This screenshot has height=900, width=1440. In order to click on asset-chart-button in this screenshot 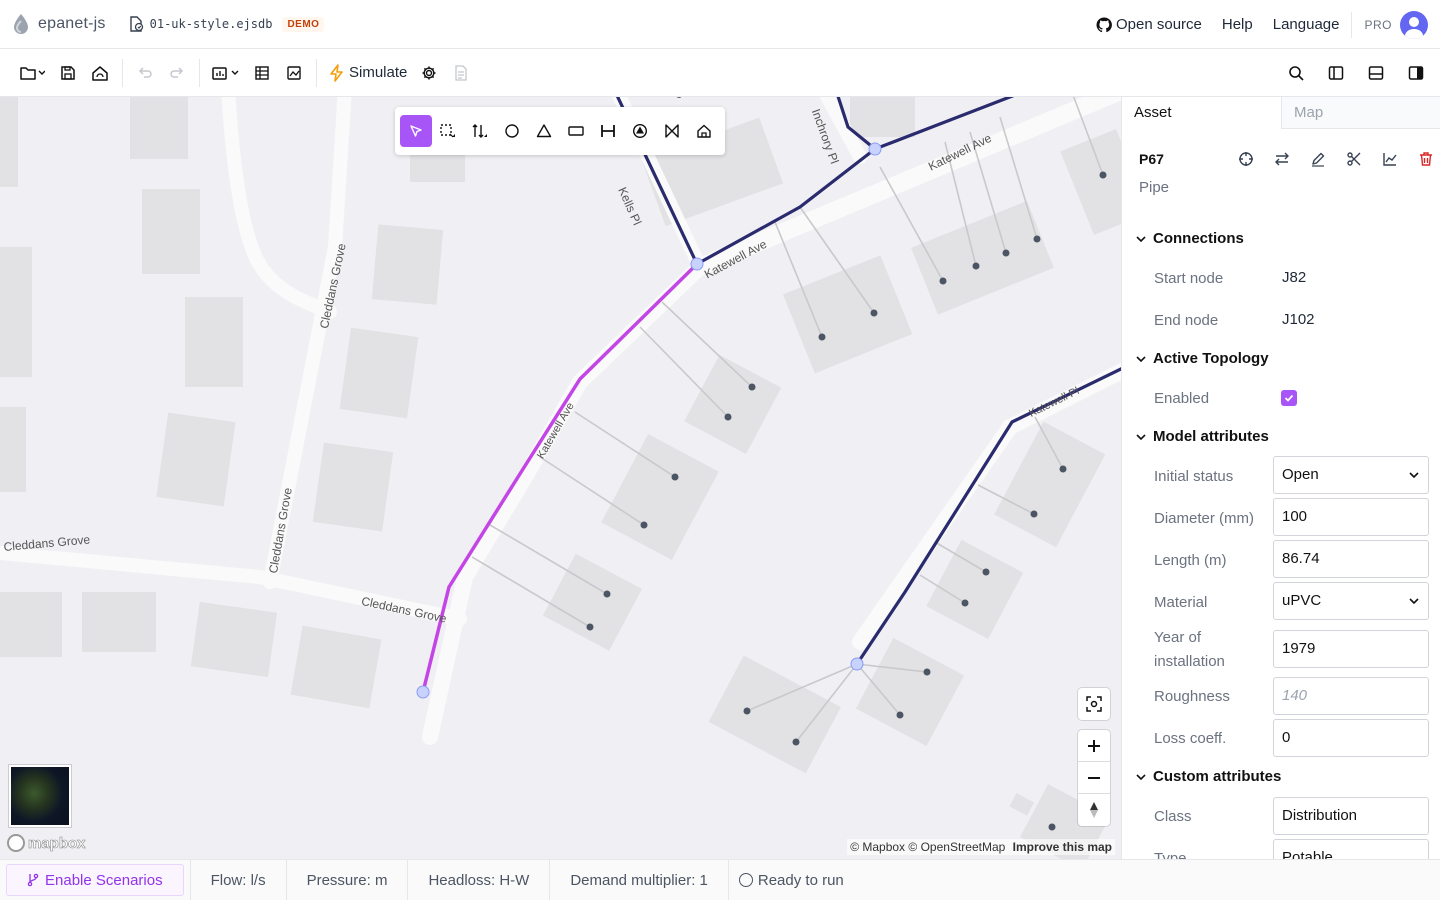, I will do `click(1390, 159)`.